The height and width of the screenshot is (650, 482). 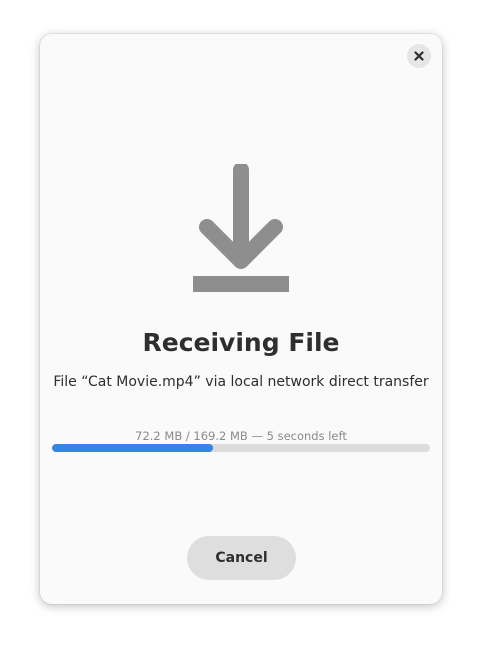 I want to click on progress-status: 72.2 MB / 169.2 MB — 5 seconds left, so click(x=241, y=436).